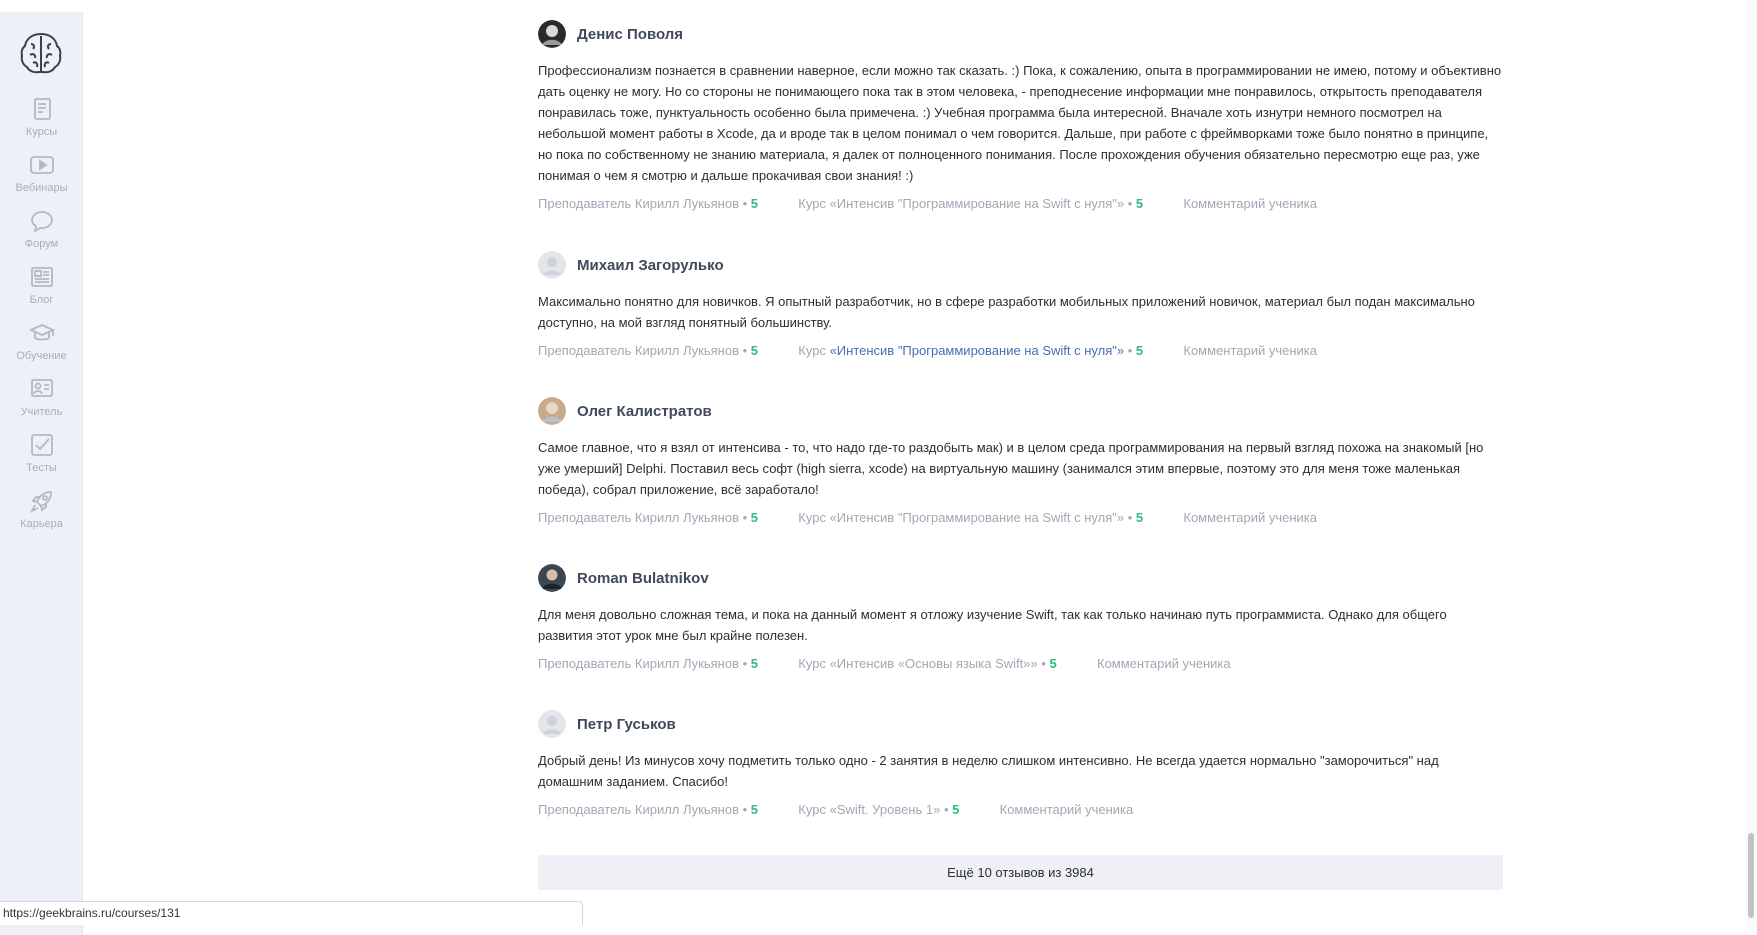 Image resolution: width=1757 pixels, height=935 pixels. Describe the element at coordinates (41, 516) in the screenshot. I see `sidebar-item-career: Карьера` at that location.